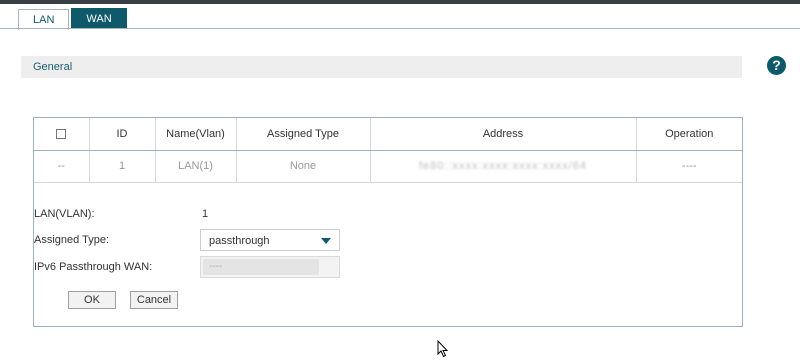 The height and width of the screenshot is (364, 800). I want to click on assigned-type-select: passthrough, so click(270, 240).